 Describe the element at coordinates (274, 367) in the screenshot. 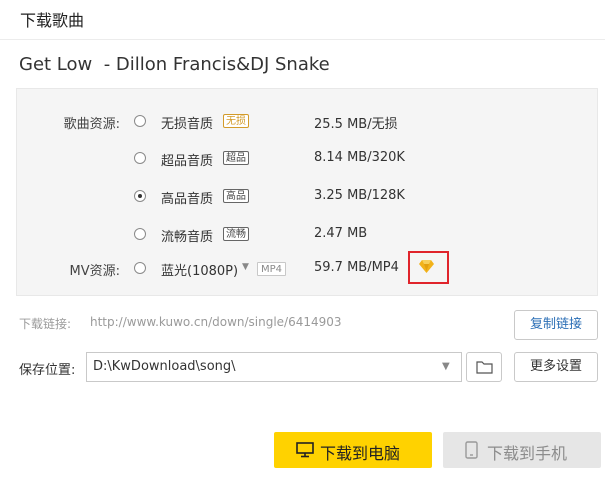

I see `save-path-select: D:\KwDownload\song\ ▼` at that location.